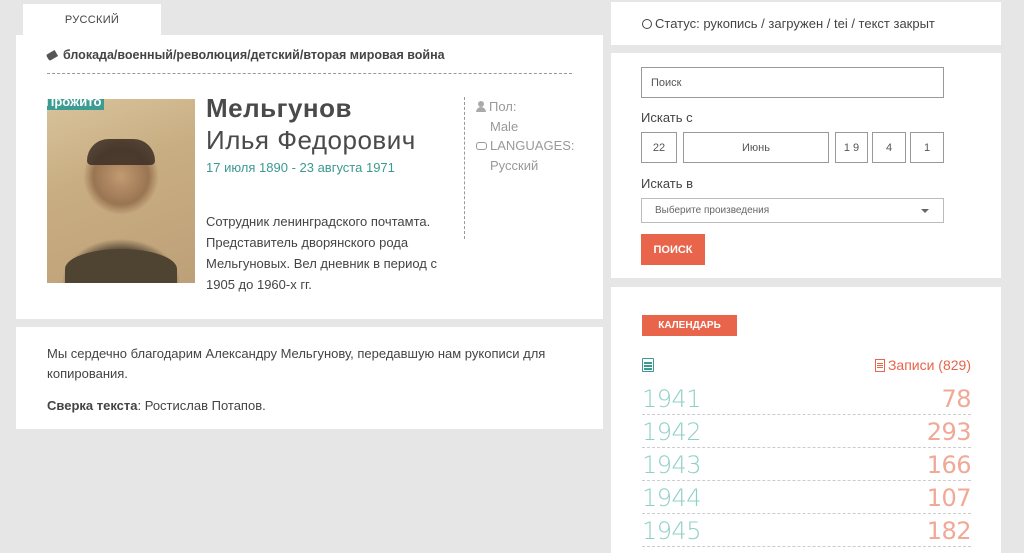 The width and height of the screenshot is (1024, 553). I want to click on languages-label: LANGUAGES:, so click(532, 145).